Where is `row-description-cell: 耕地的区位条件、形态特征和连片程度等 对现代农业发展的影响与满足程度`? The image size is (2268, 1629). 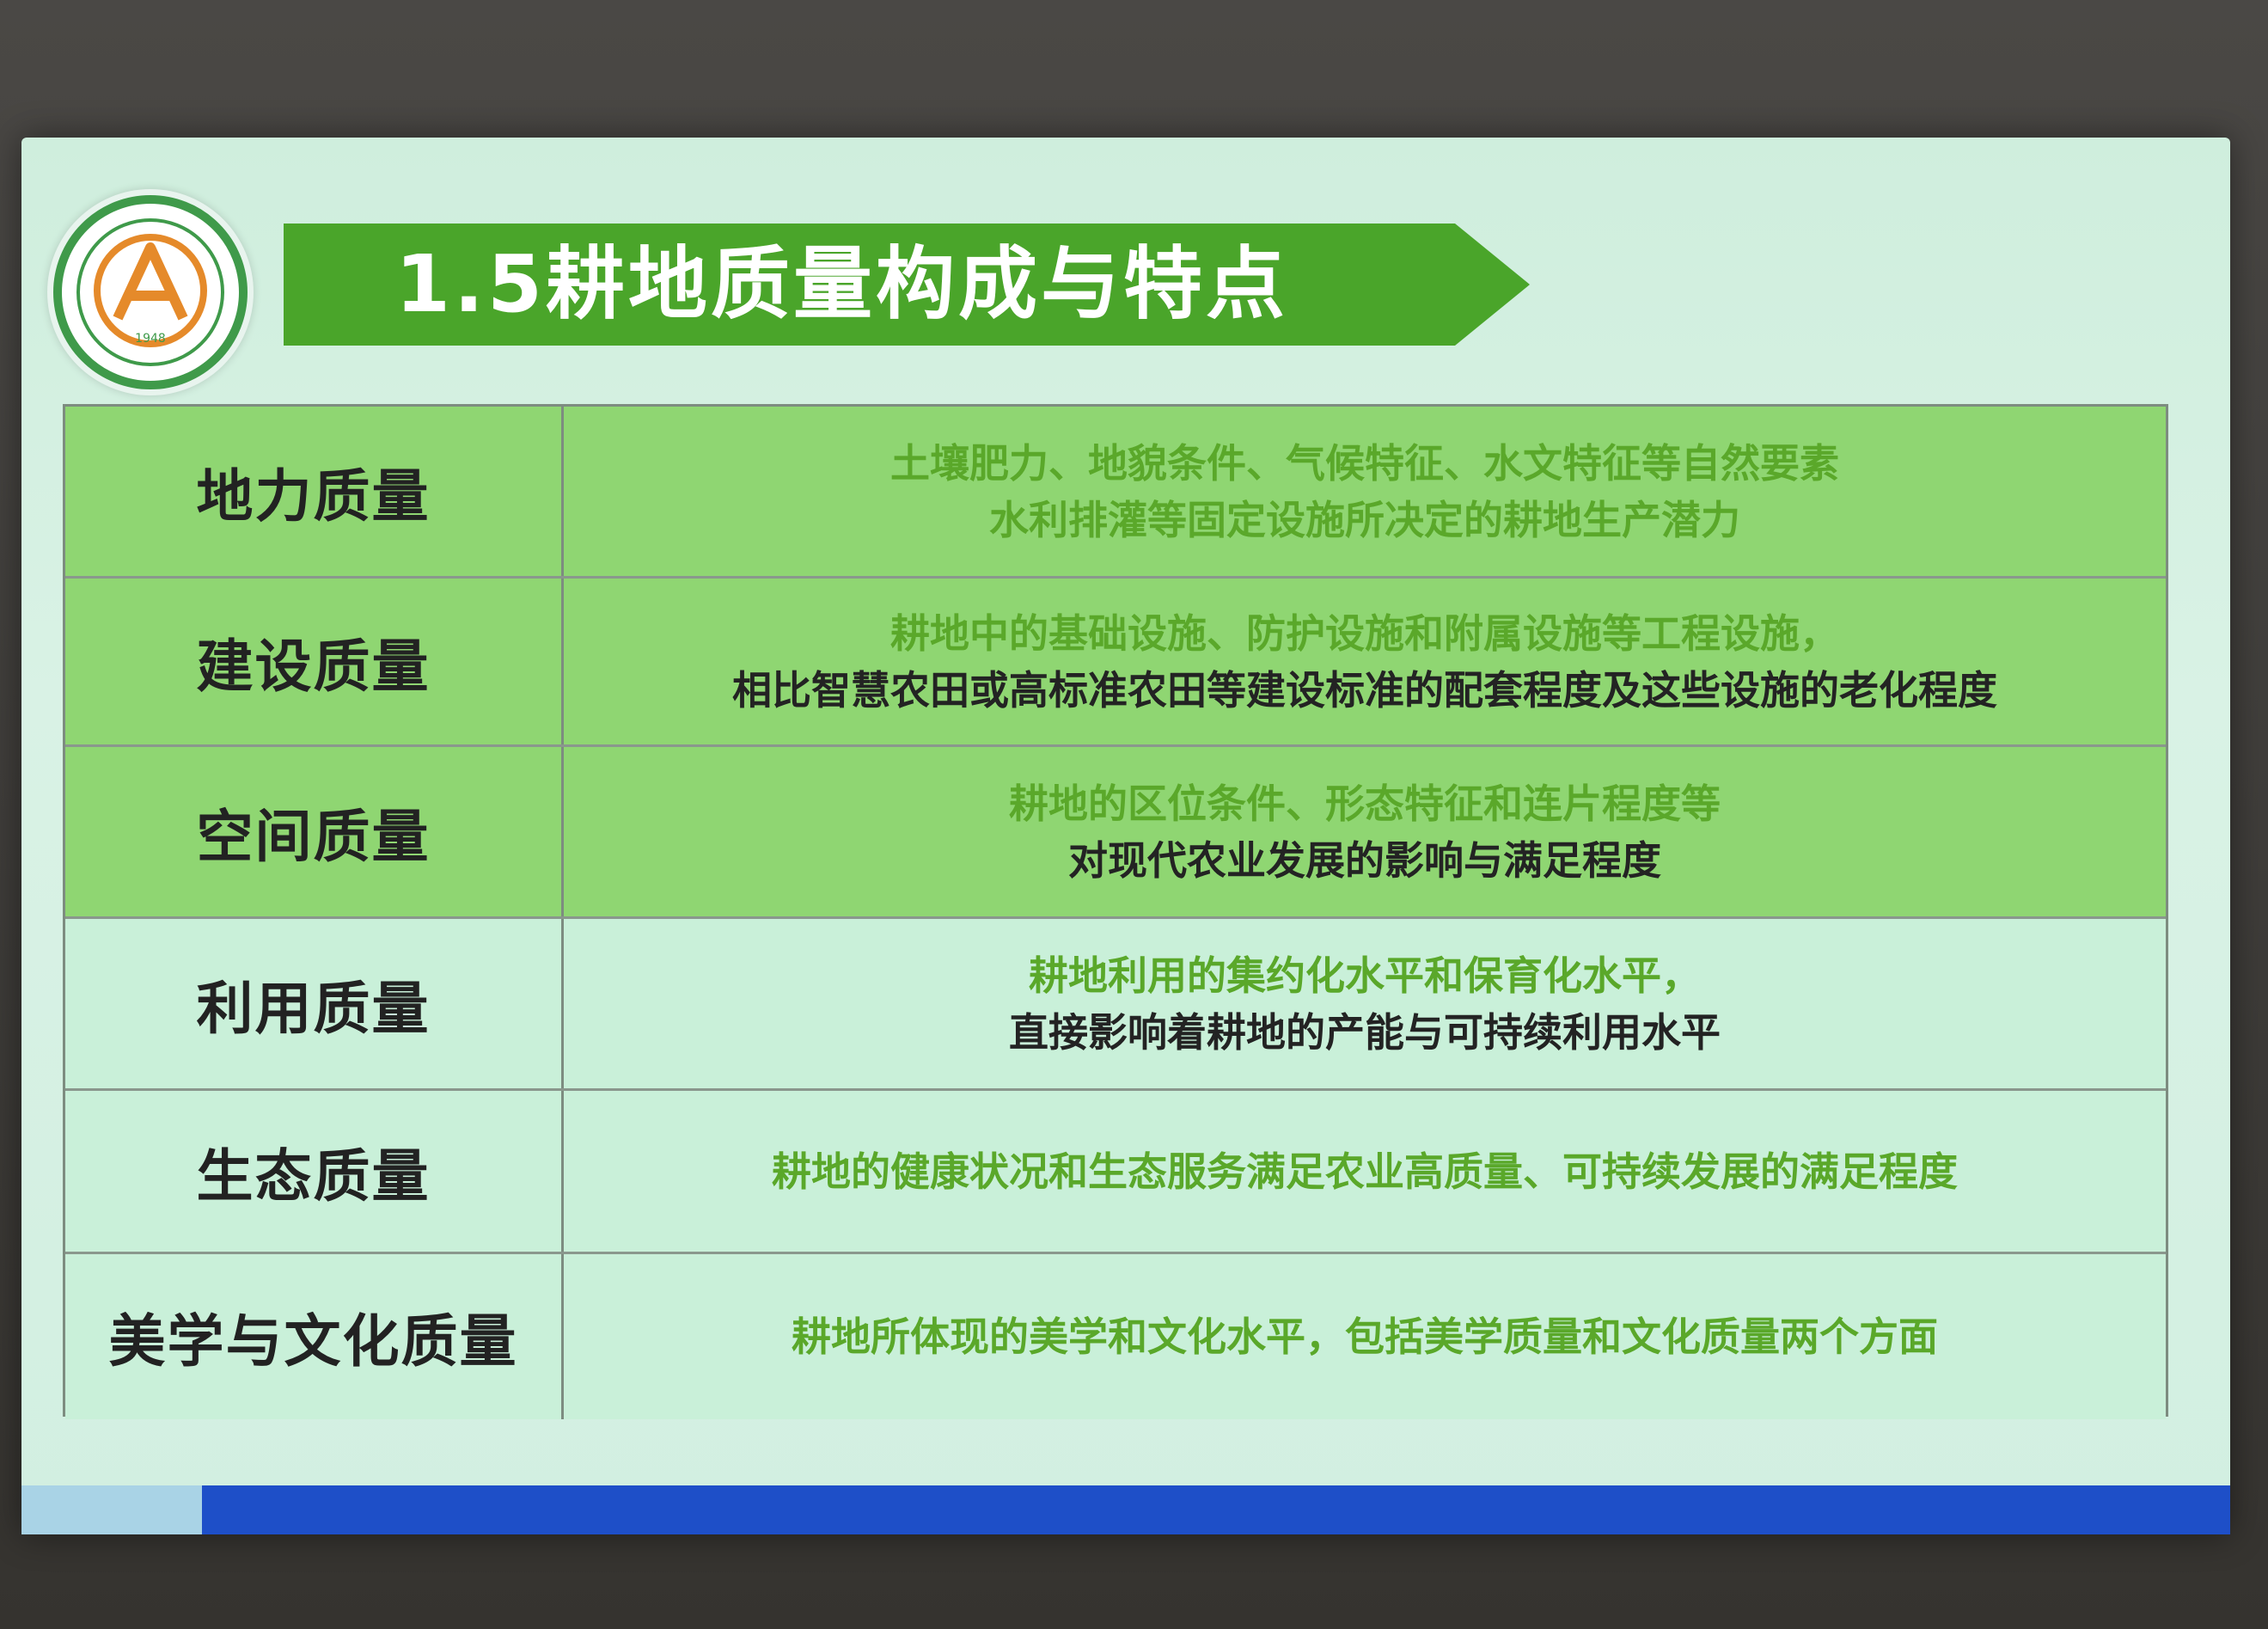 row-description-cell: 耕地的区位条件、形态特征和连片程度等 对现代农业发展的影响与满足程度 is located at coordinates (1365, 832).